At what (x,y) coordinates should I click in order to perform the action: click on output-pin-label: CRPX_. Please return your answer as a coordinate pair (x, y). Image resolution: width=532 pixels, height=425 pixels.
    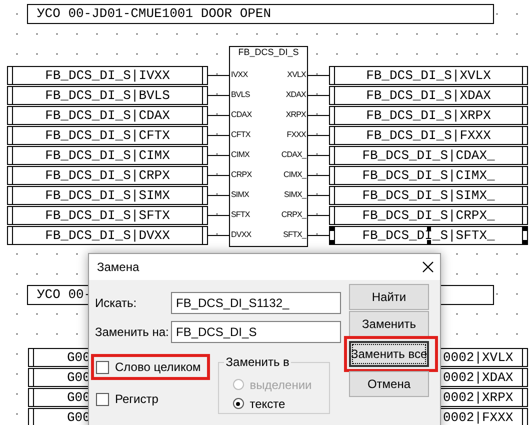
    Looking at the image, I should click on (293, 215).